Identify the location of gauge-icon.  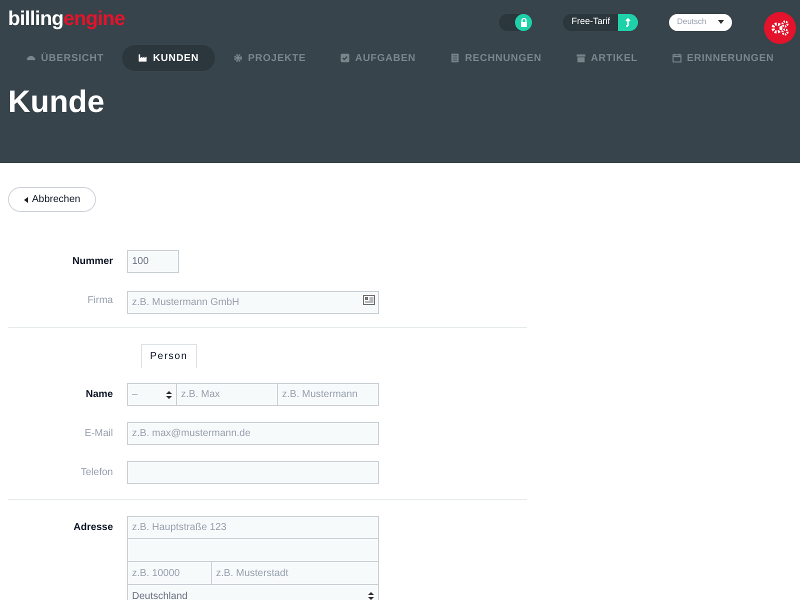
(31, 58).